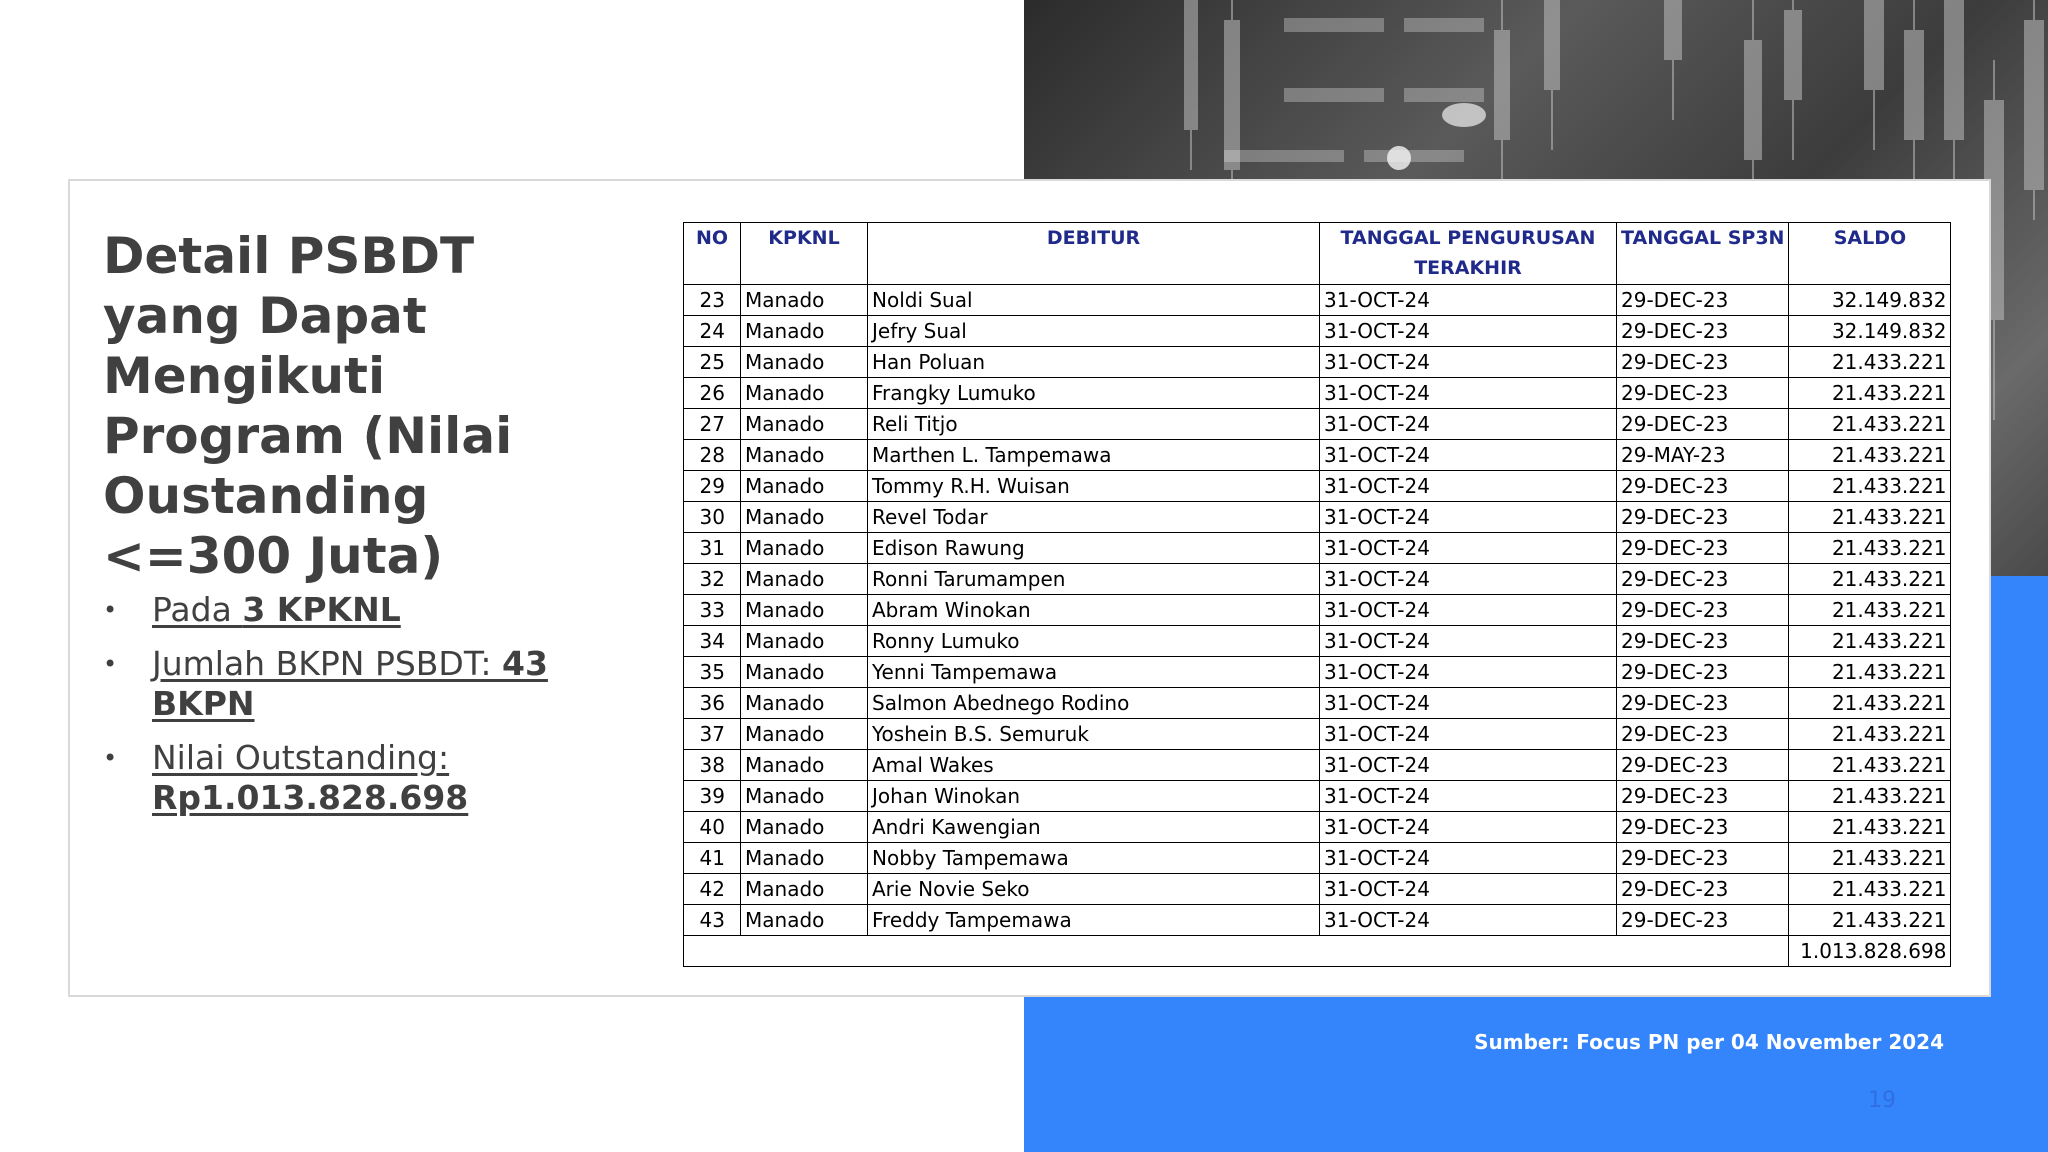 Image resolution: width=2048 pixels, height=1152 pixels. Describe the element at coordinates (1093, 641) in the screenshot. I see `cell-debitur: Ronny Lumuko` at that location.